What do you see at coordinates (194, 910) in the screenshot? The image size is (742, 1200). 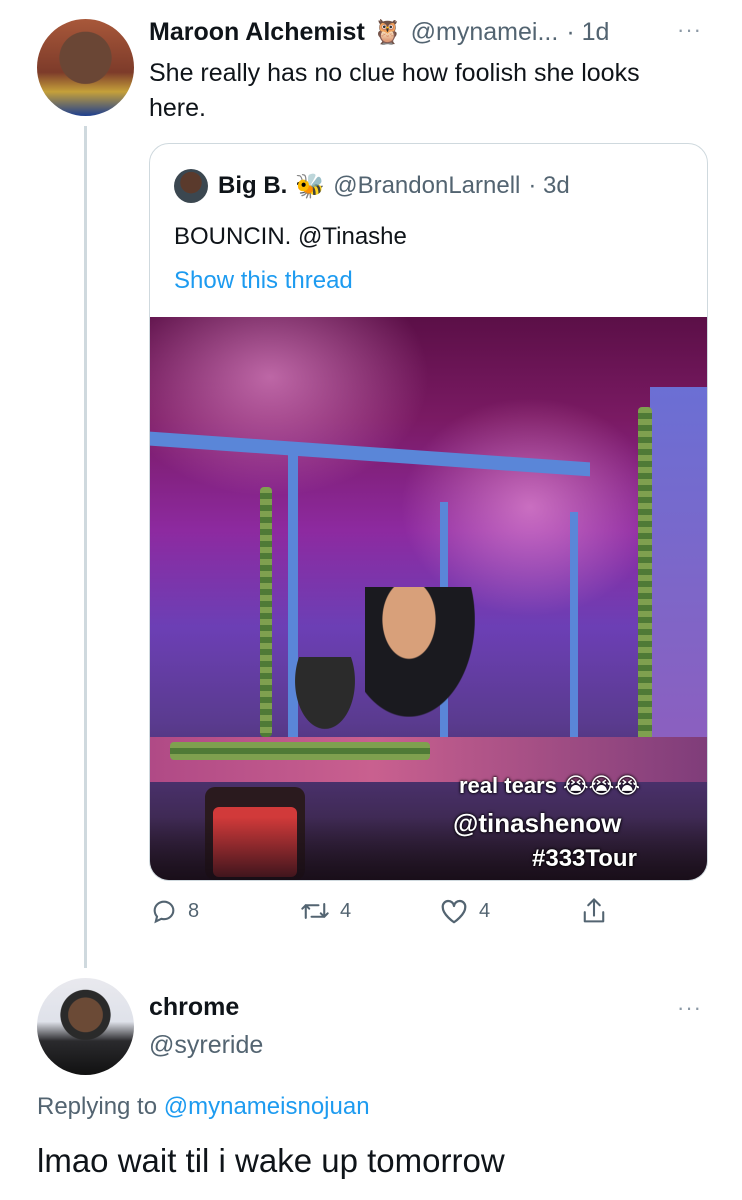 I see `reply-count: 8` at bounding box center [194, 910].